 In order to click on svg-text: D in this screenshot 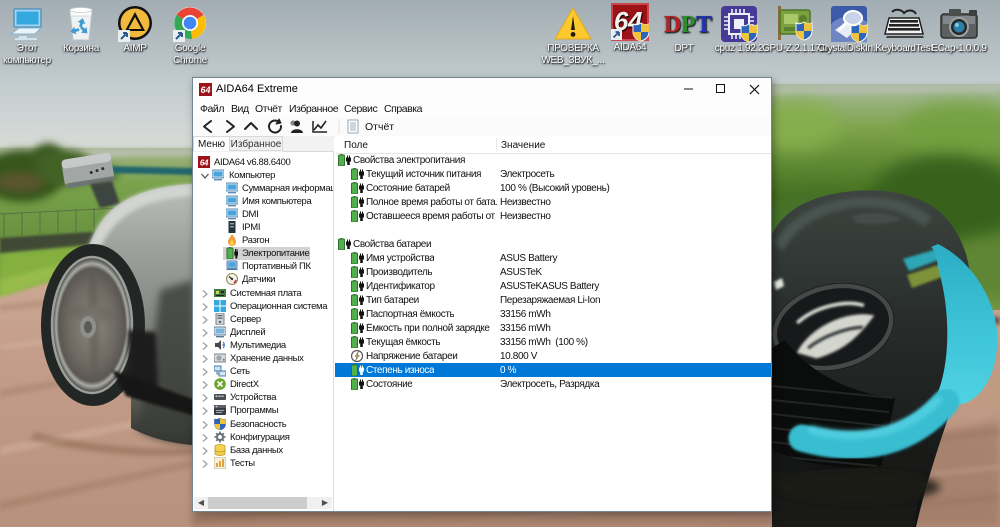, I will do `click(672, 25)`.